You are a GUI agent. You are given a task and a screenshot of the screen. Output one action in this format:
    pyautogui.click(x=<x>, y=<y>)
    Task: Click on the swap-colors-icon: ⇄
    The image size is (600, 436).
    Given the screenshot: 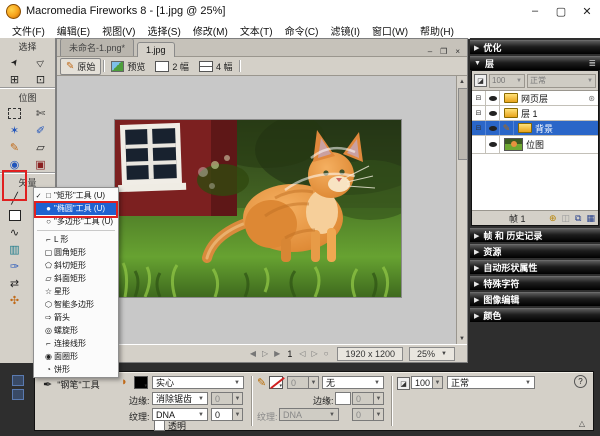 What is the action you would take?
    pyautogui.click(x=15, y=283)
    